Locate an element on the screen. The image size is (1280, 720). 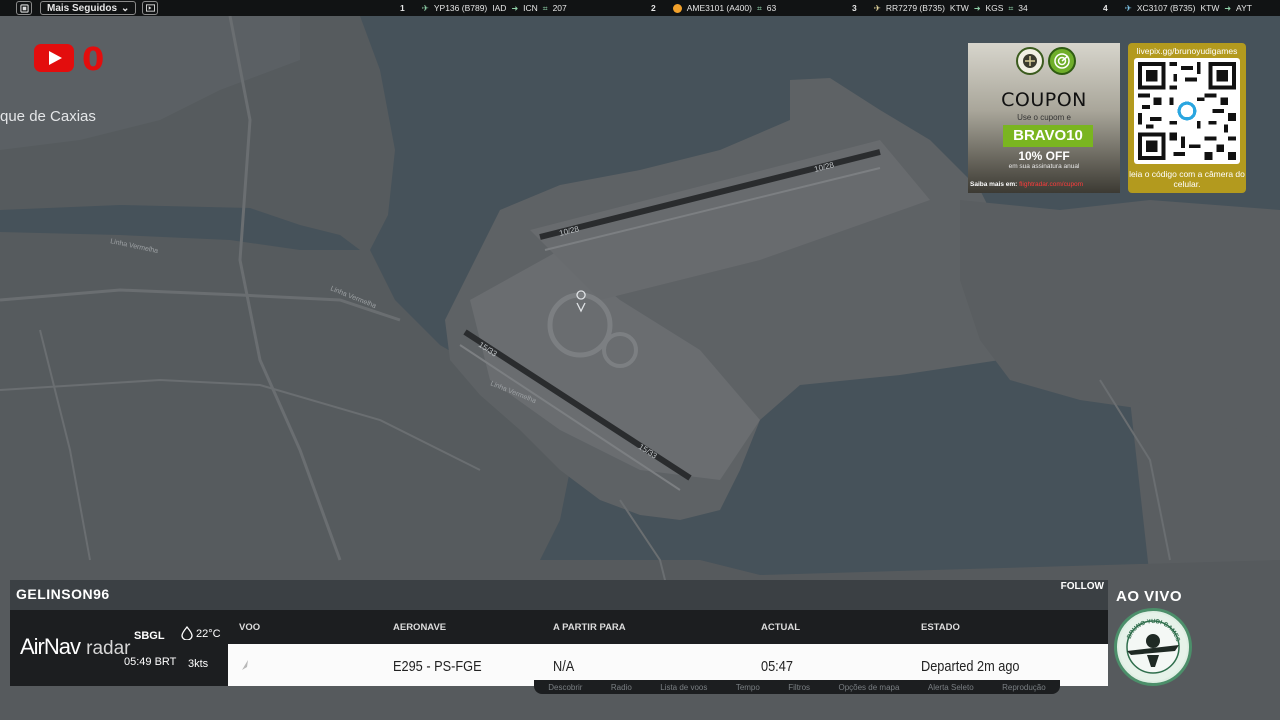
ticker-to: AYT is located at coordinates (1244, 8).